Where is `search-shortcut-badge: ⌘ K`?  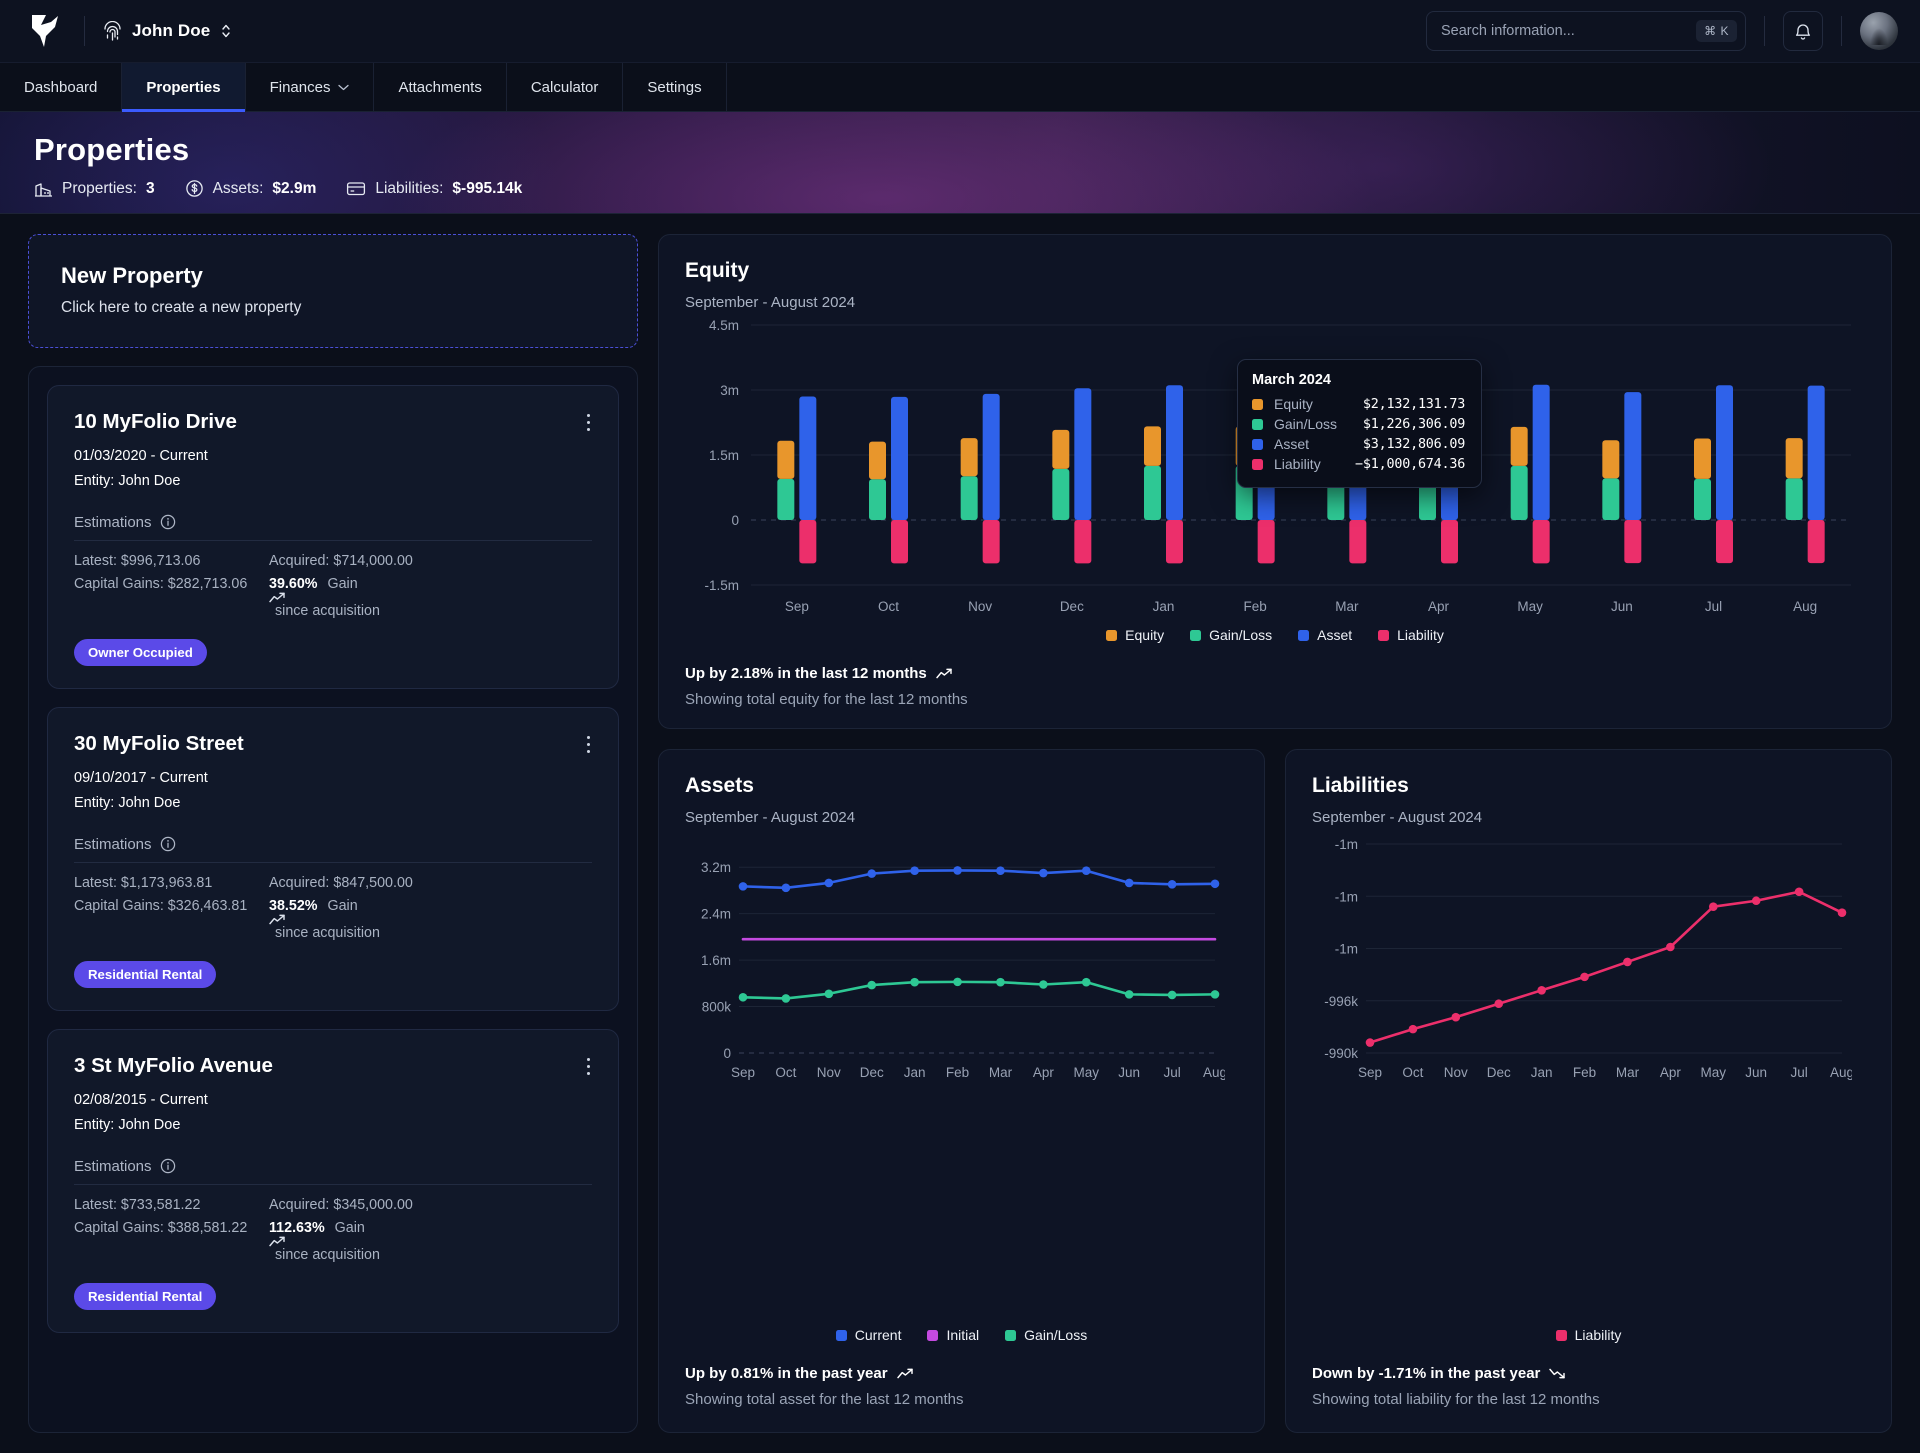
search-shortcut-badge: ⌘ K is located at coordinates (1716, 31).